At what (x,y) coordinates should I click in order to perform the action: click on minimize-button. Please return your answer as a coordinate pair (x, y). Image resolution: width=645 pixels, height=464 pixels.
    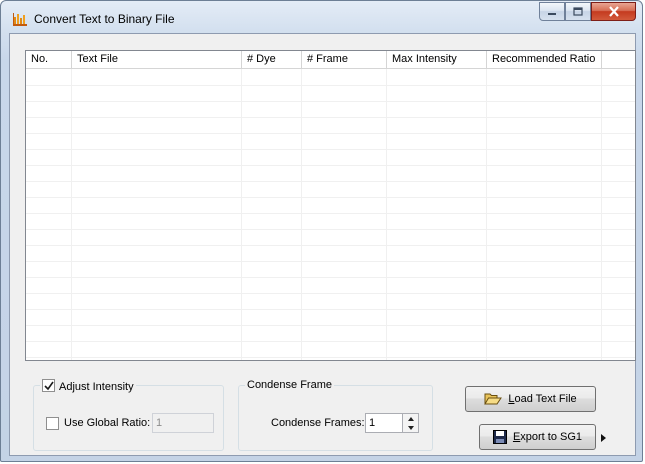
    Looking at the image, I should click on (552, 11).